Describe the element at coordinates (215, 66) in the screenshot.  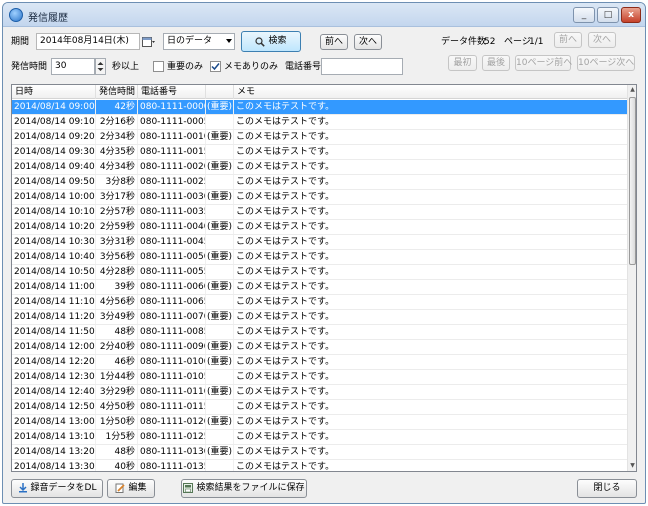
I see `memo-checkbox` at that location.